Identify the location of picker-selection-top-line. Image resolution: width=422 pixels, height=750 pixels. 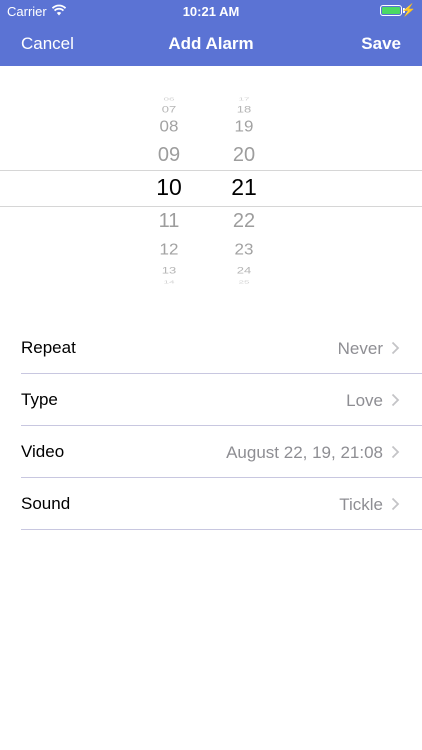
(211, 170).